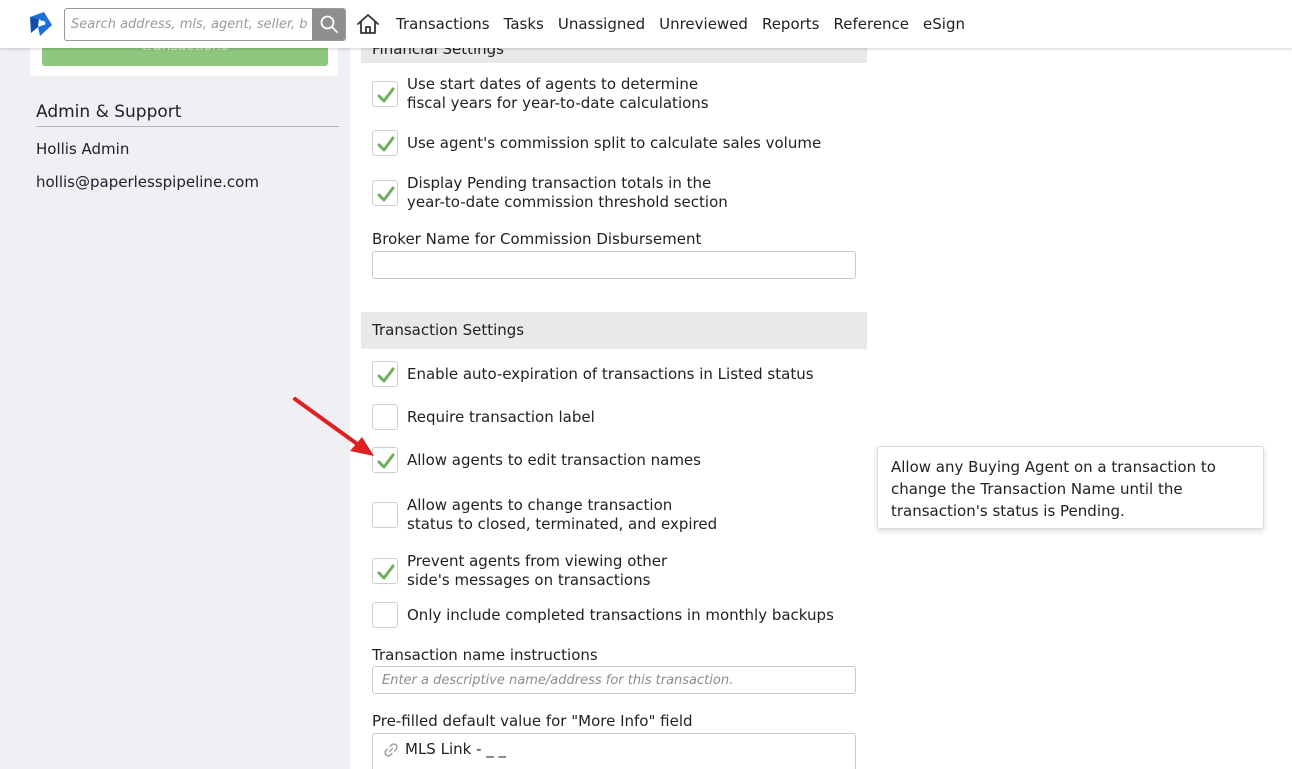 The image size is (1292, 769). I want to click on option-edit-names: Allow agents to edit transaction names, so click(536, 460).